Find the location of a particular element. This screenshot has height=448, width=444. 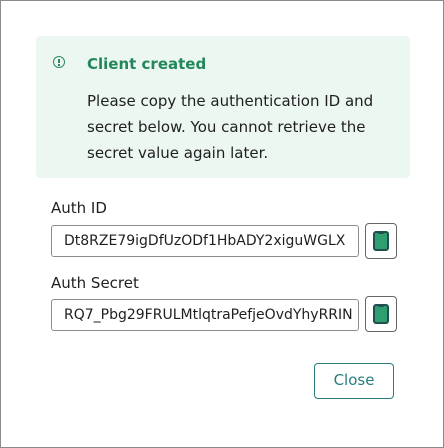

auth-id-label: Auth ID is located at coordinates (79, 208).